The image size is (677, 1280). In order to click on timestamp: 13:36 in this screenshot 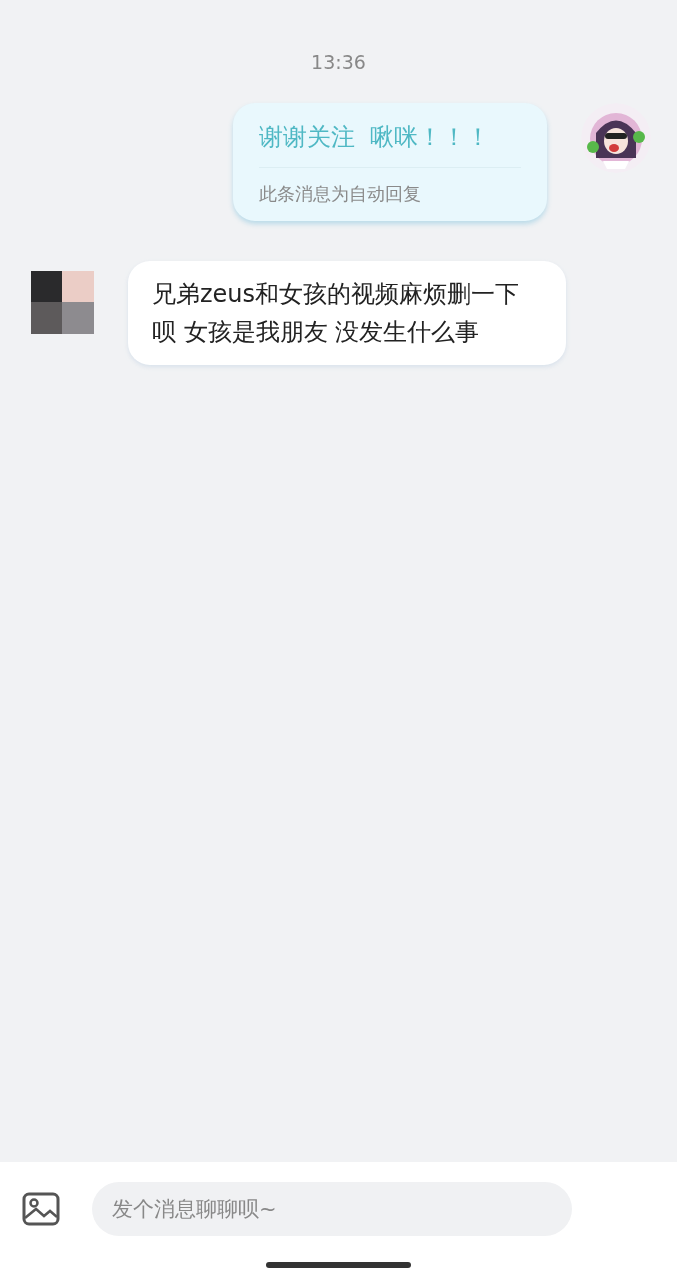, I will do `click(338, 62)`.